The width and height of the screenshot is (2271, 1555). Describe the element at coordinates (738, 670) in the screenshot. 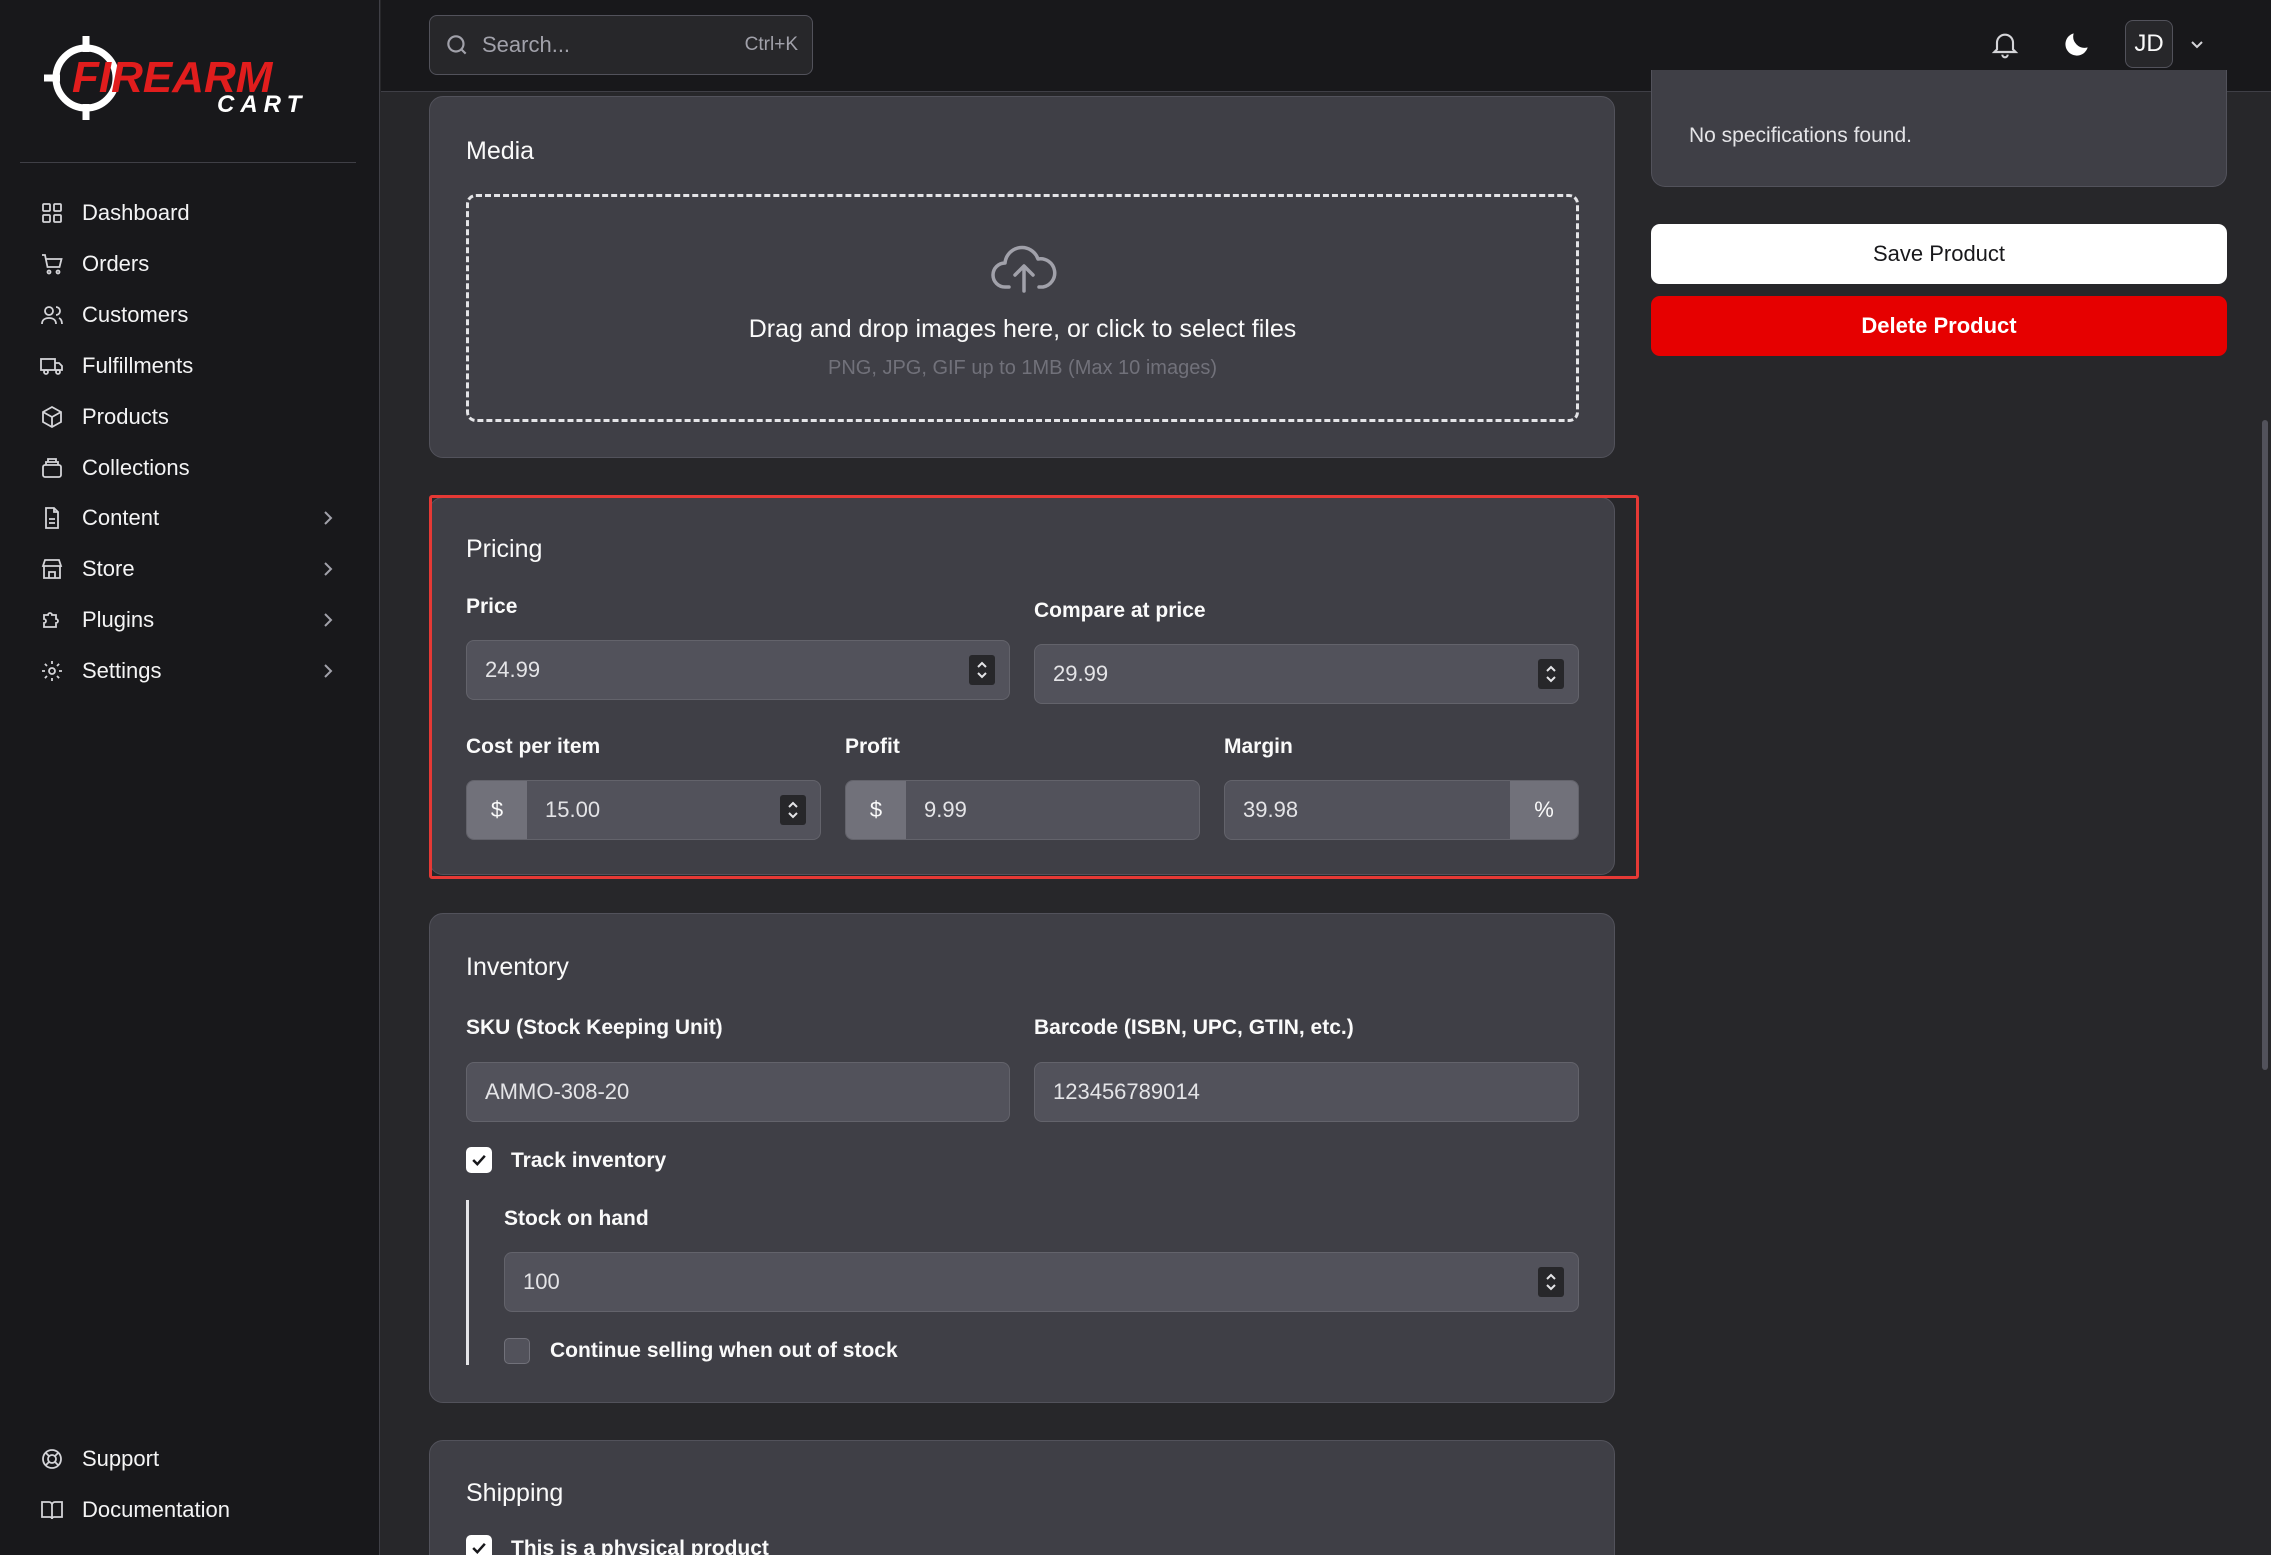

I see `price-input: 24.99` at that location.